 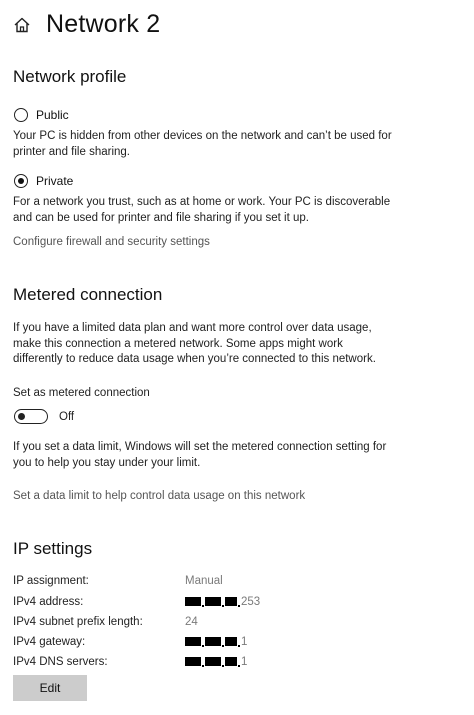 What do you see at coordinates (191, 622) in the screenshot?
I see `prefix-length-value: 24` at bounding box center [191, 622].